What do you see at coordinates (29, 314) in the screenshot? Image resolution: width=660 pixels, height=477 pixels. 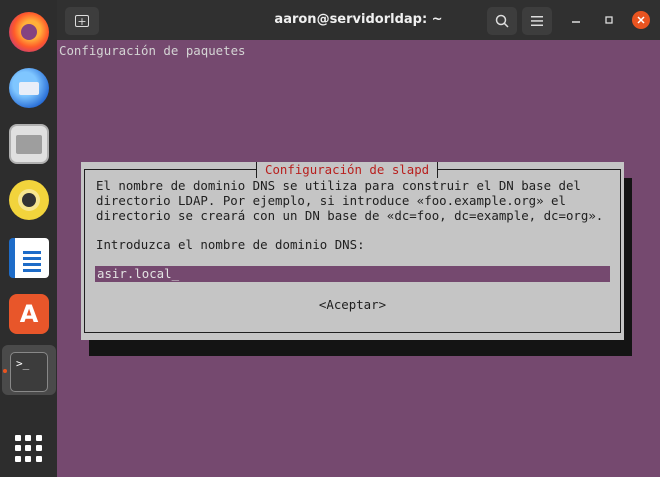 I see `software-center-icon: A` at bounding box center [29, 314].